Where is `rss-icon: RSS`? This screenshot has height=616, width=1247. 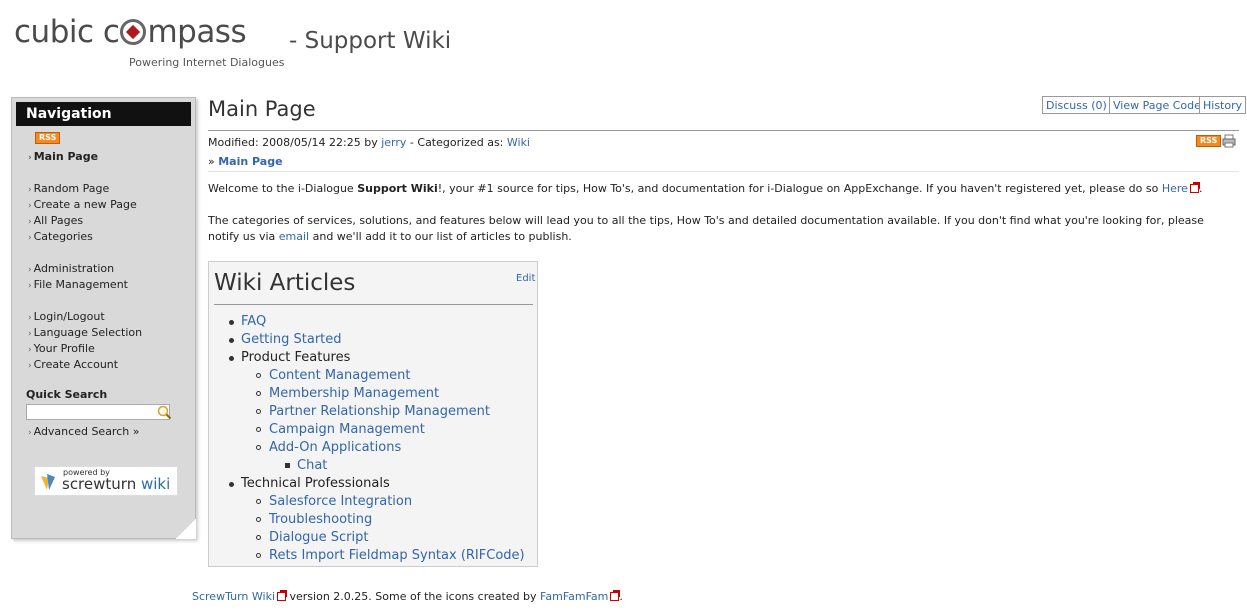
rss-icon: RSS is located at coordinates (48, 138).